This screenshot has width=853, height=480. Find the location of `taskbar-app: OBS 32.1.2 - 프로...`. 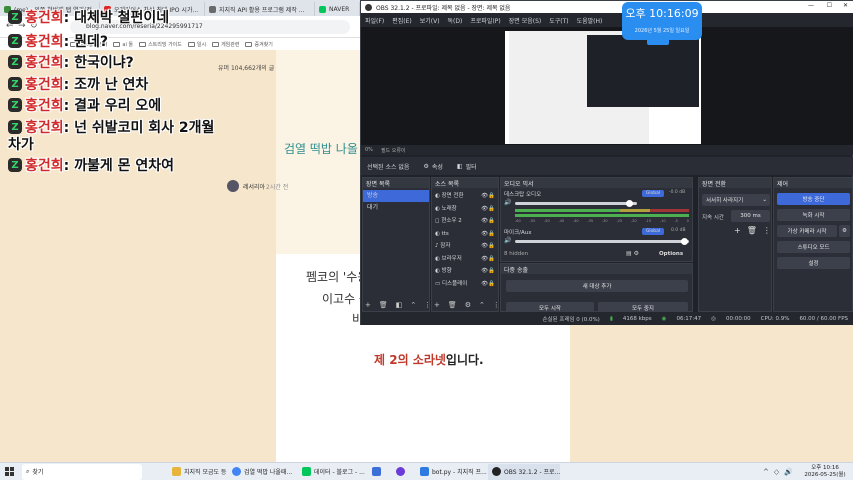

taskbar-app: OBS 32.1.2 - 프로... is located at coordinates (524, 471).